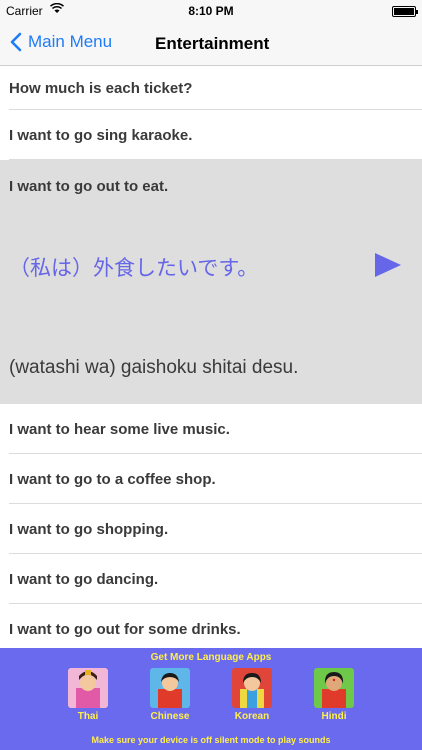 The height and width of the screenshot is (750, 422). Describe the element at coordinates (170, 716) in the screenshot. I see `chinese-app-label: Chinese` at that location.